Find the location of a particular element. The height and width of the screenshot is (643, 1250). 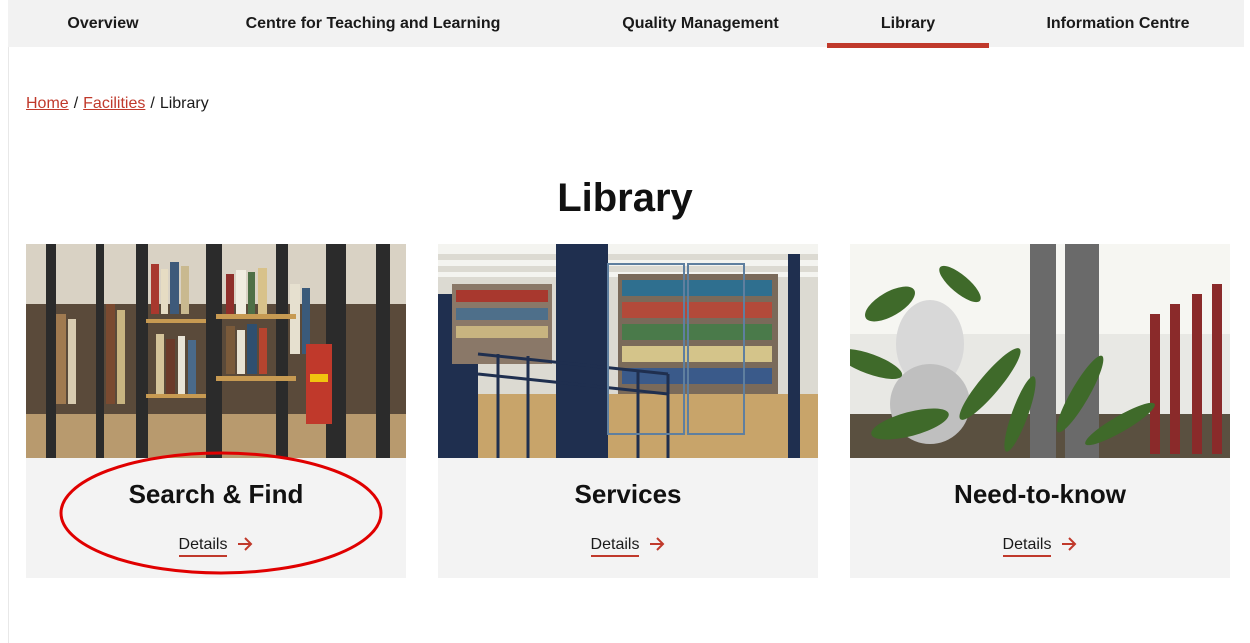

breadcrumb-home-link: Home is located at coordinates (47, 103).